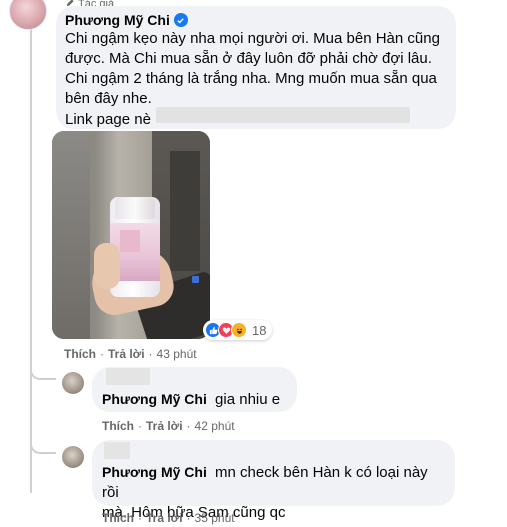  Describe the element at coordinates (283, 115) in the screenshot. I see `blurred-link` at that location.